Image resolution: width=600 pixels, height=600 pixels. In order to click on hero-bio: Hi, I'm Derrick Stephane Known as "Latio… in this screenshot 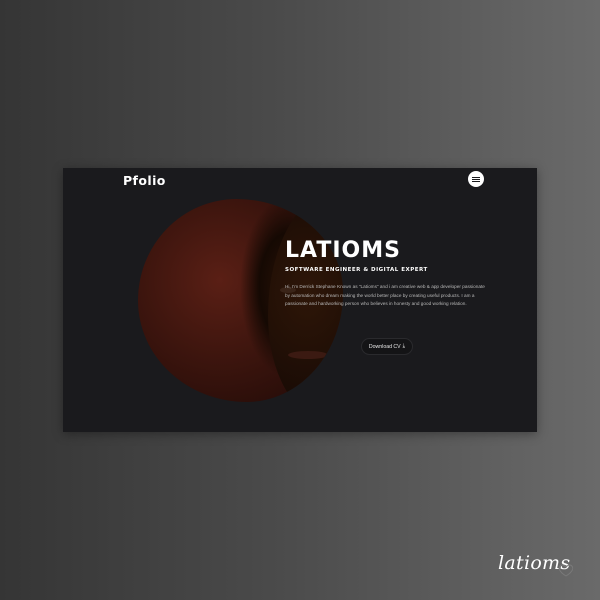, I will do `click(385, 295)`.